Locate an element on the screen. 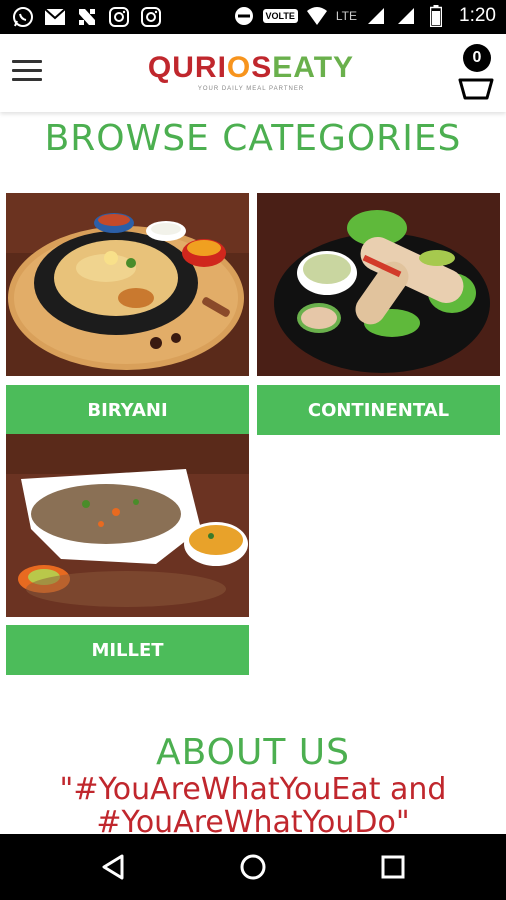 The height and width of the screenshot is (900, 506). volte-badge: VOLTE is located at coordinates (280, 16).